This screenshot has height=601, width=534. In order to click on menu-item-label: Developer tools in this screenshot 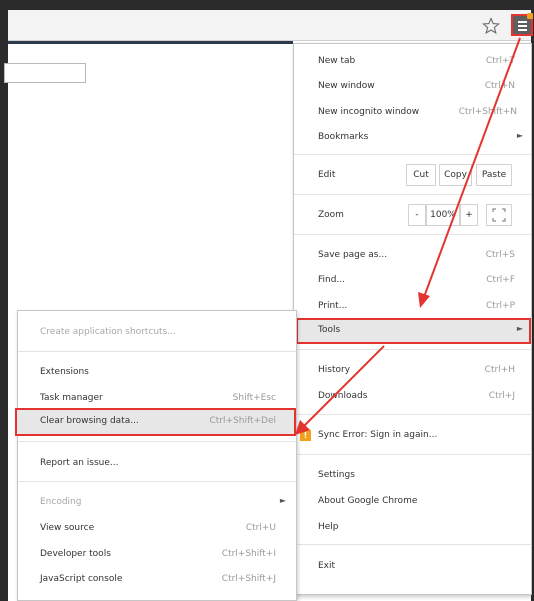, I will do `click(75, 554)`.